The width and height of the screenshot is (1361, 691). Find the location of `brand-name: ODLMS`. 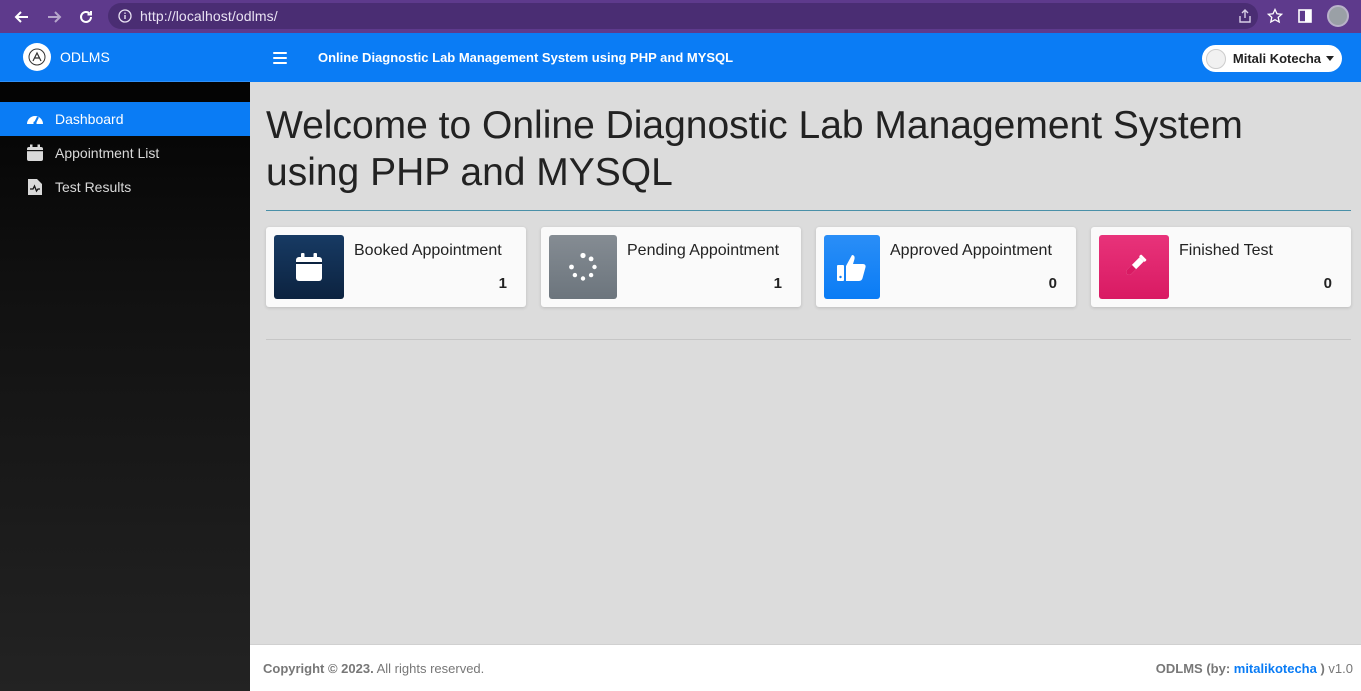

brand-name: ODLMS is located at coordinates (85, 57).